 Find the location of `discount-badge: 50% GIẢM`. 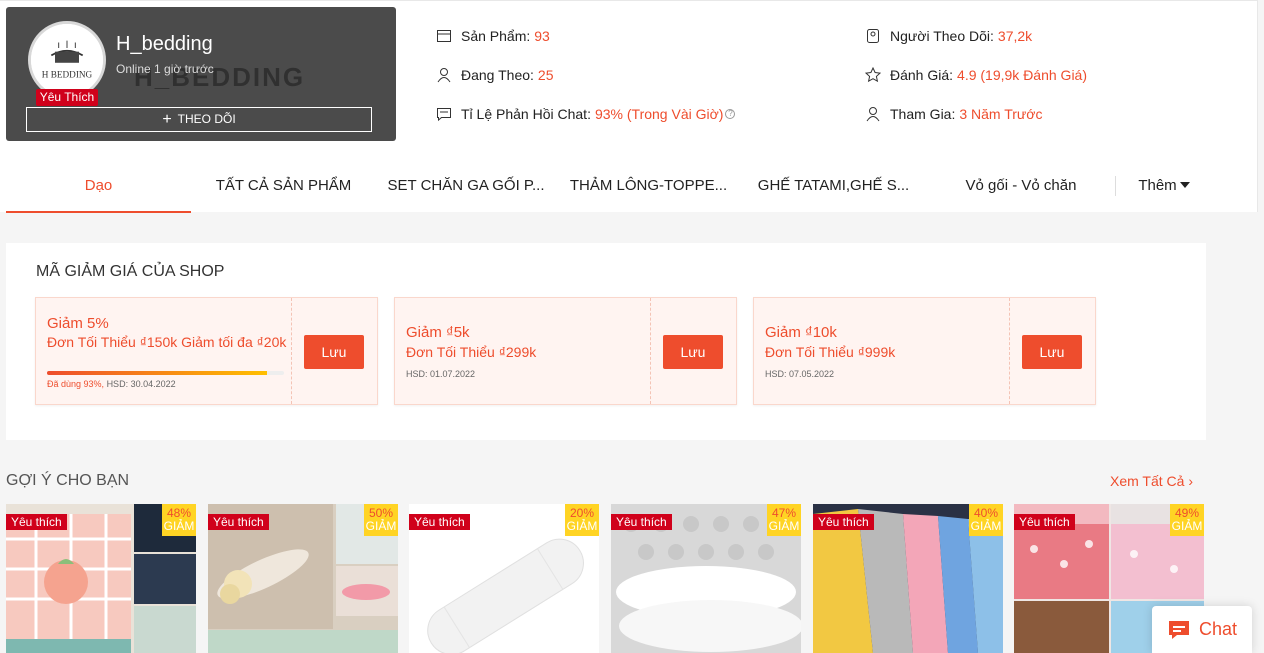

discount-badge: 50% GIẢM is located at coordinates (381, 520).